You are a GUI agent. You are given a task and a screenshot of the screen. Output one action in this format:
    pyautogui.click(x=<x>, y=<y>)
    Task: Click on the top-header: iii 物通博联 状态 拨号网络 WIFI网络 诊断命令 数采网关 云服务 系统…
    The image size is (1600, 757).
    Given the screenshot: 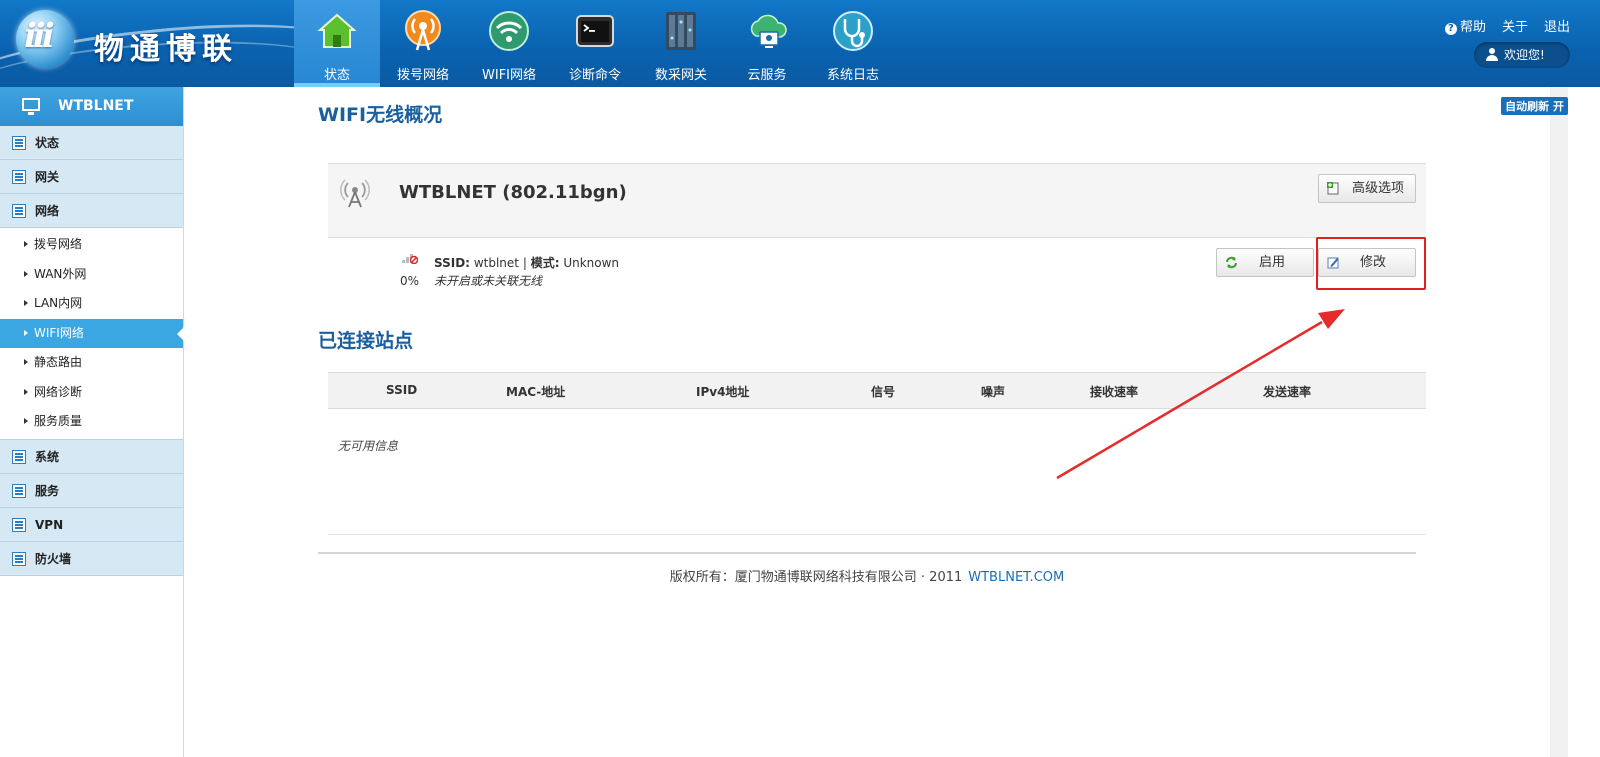 What is the action you would take?
    pyautogui.click(x=800, y=43)
    